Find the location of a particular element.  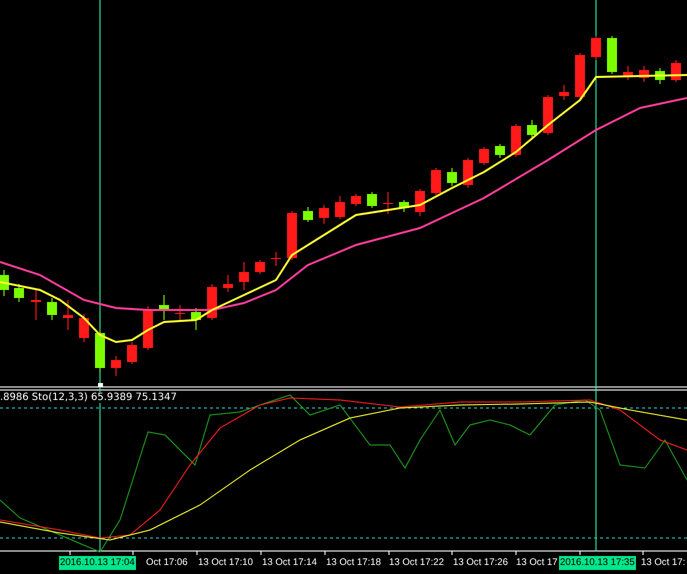

indicator-label: .8986 Sto(12,3,3) 65.9389 75.1347 is located at coordinates (88, 397).